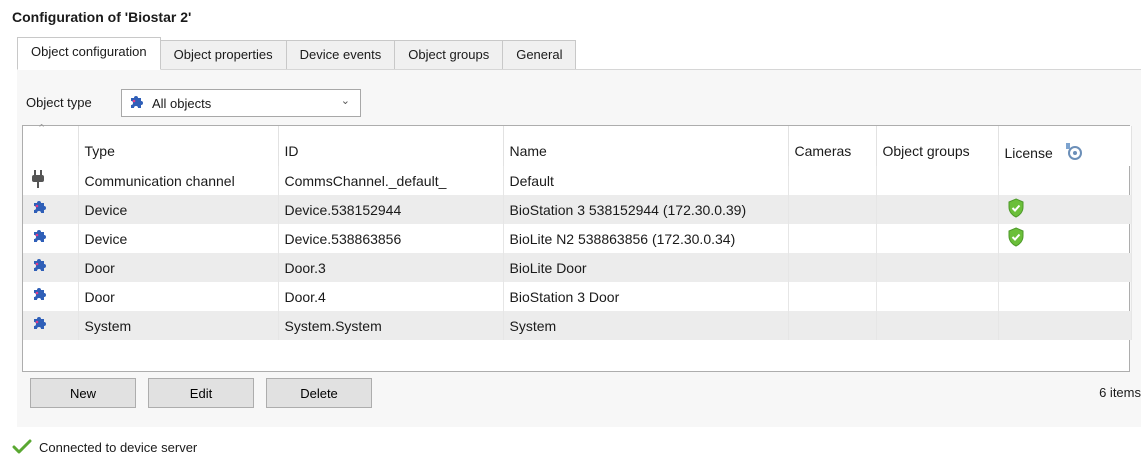 The width and height of the screenshot is (1141, 466). Describe the element at coordinates (646, 238) in the screenshot. I see `cell-name: BioLite N2 538863856 (172.30.0.34)` at that location.